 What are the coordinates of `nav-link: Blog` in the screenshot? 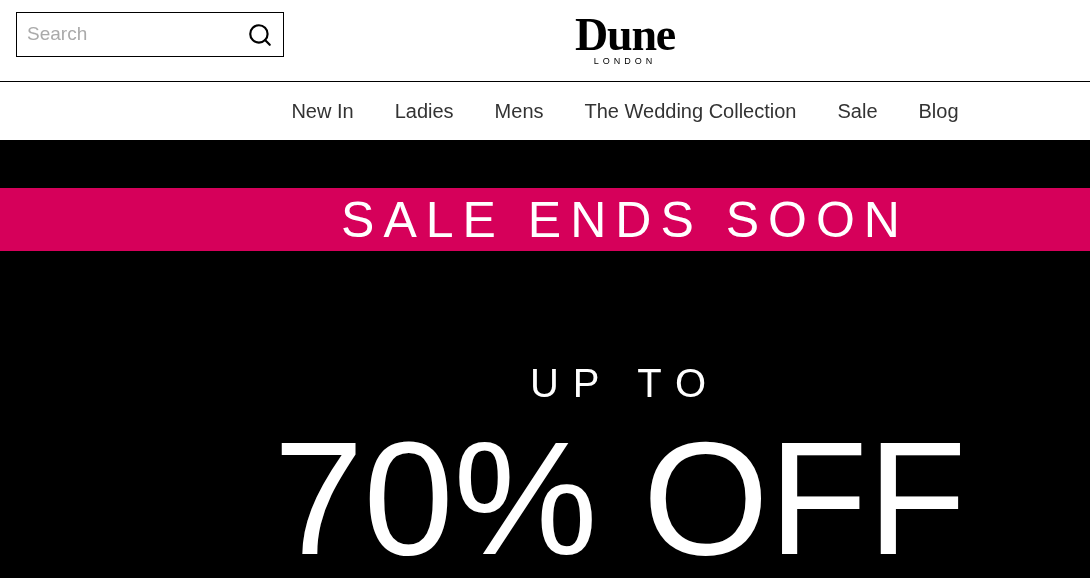 It's located at (938, 111).